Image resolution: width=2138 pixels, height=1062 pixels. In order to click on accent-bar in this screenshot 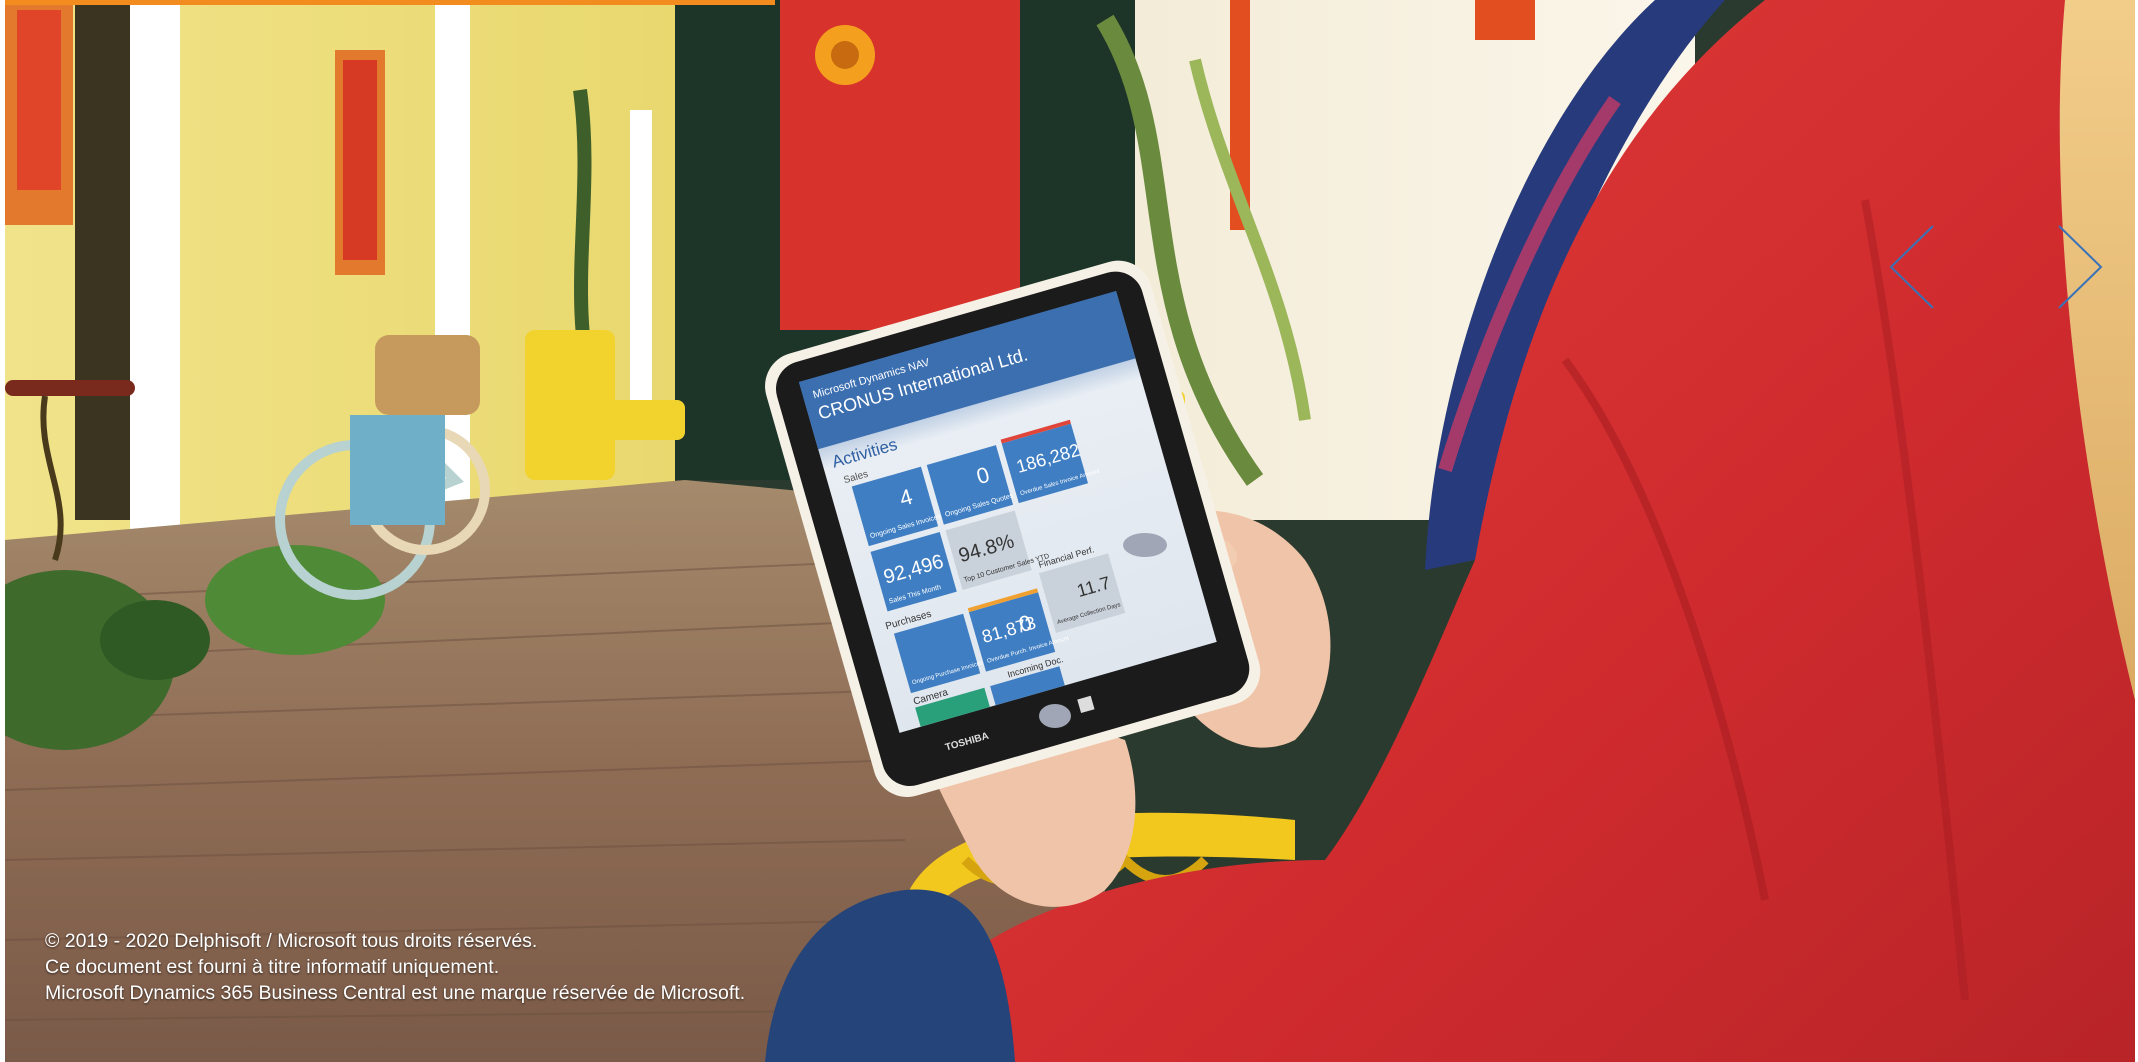, I will do `click(390, 2)`.